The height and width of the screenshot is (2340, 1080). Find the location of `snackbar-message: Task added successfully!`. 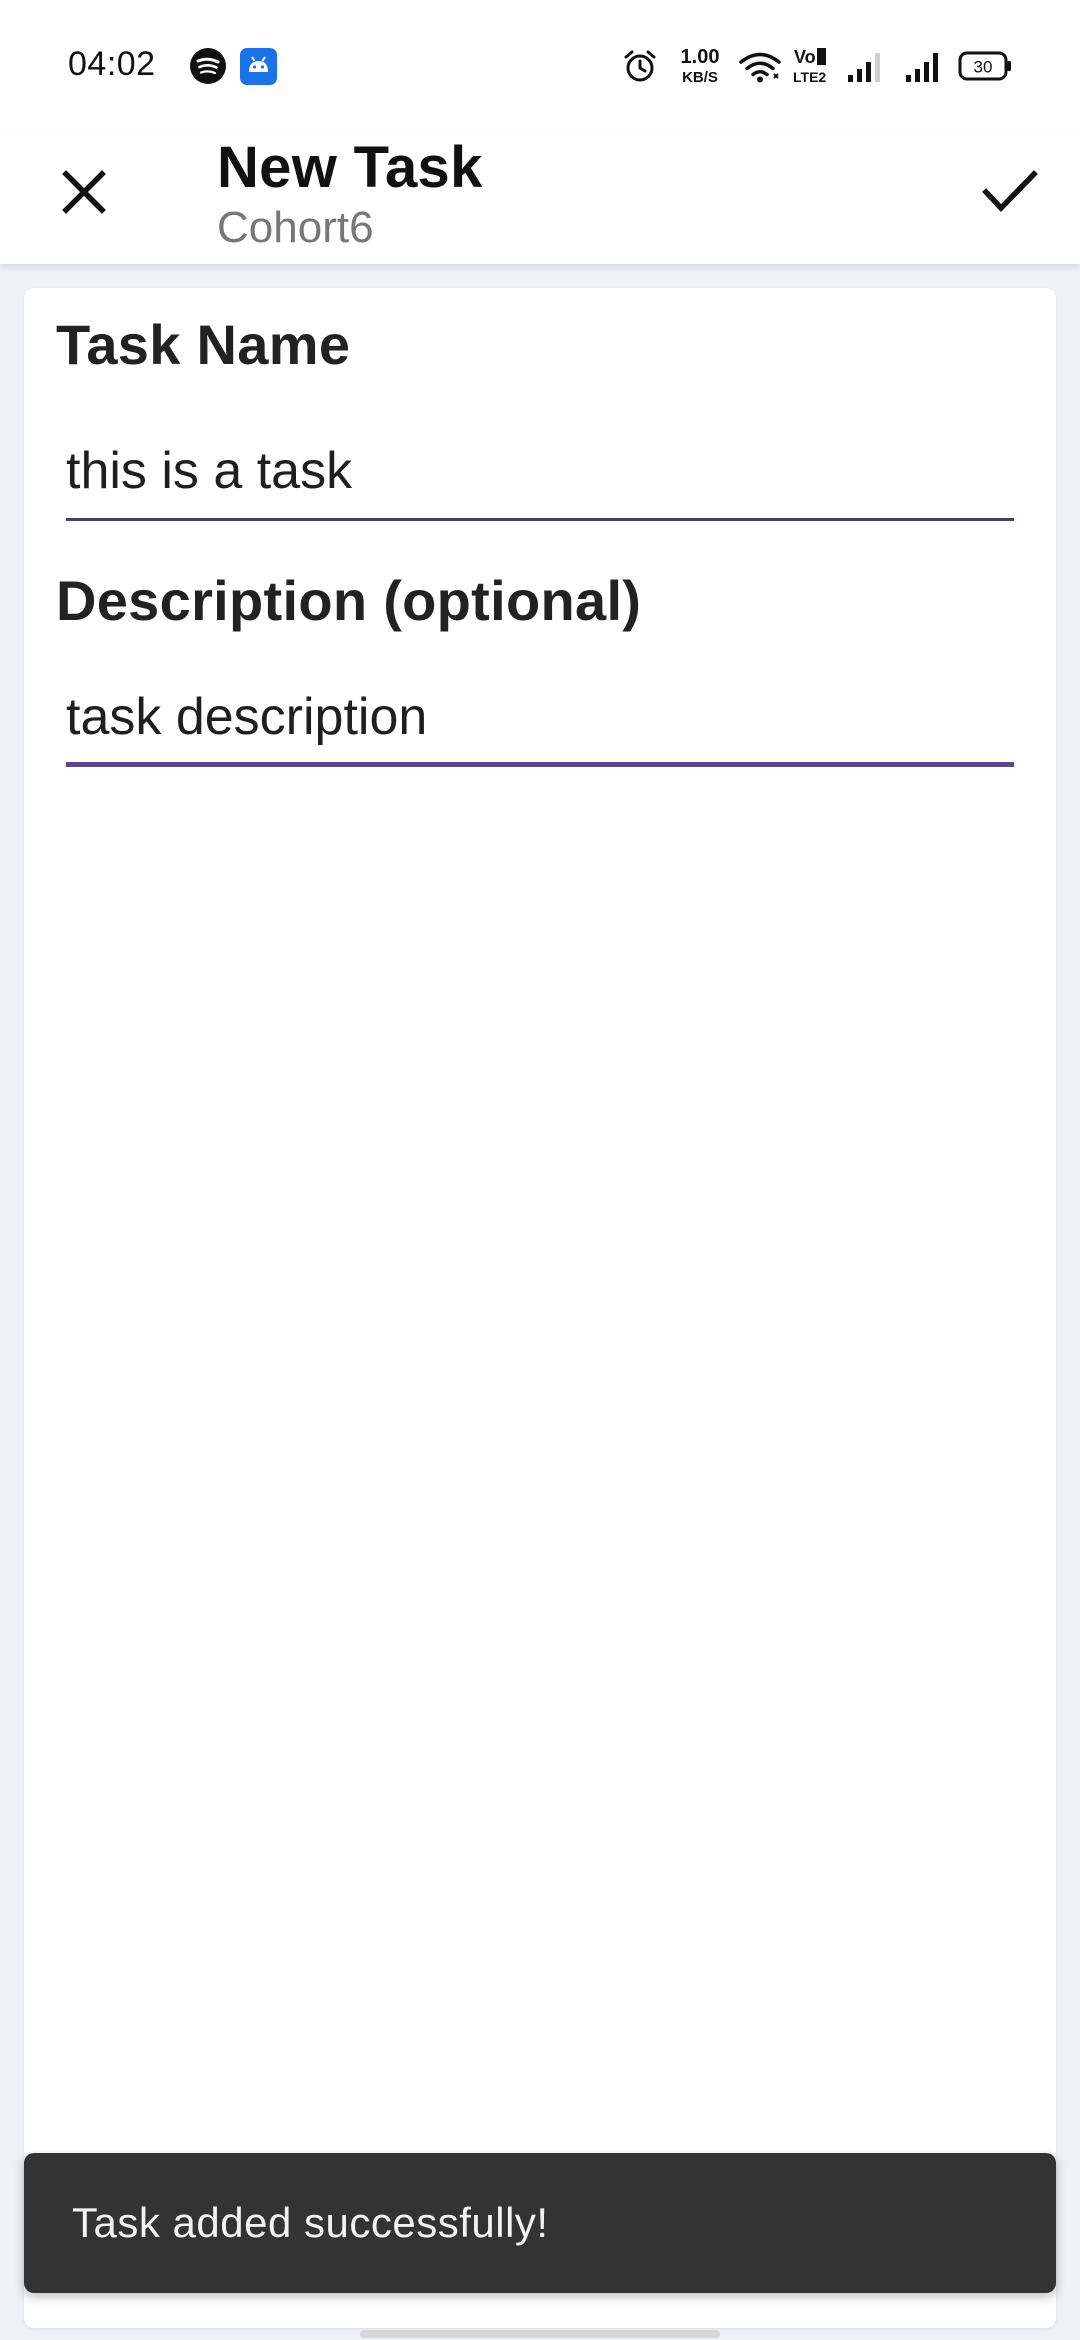

snackbar-message: Task added successfully! is located at coordinates (310, 2222).